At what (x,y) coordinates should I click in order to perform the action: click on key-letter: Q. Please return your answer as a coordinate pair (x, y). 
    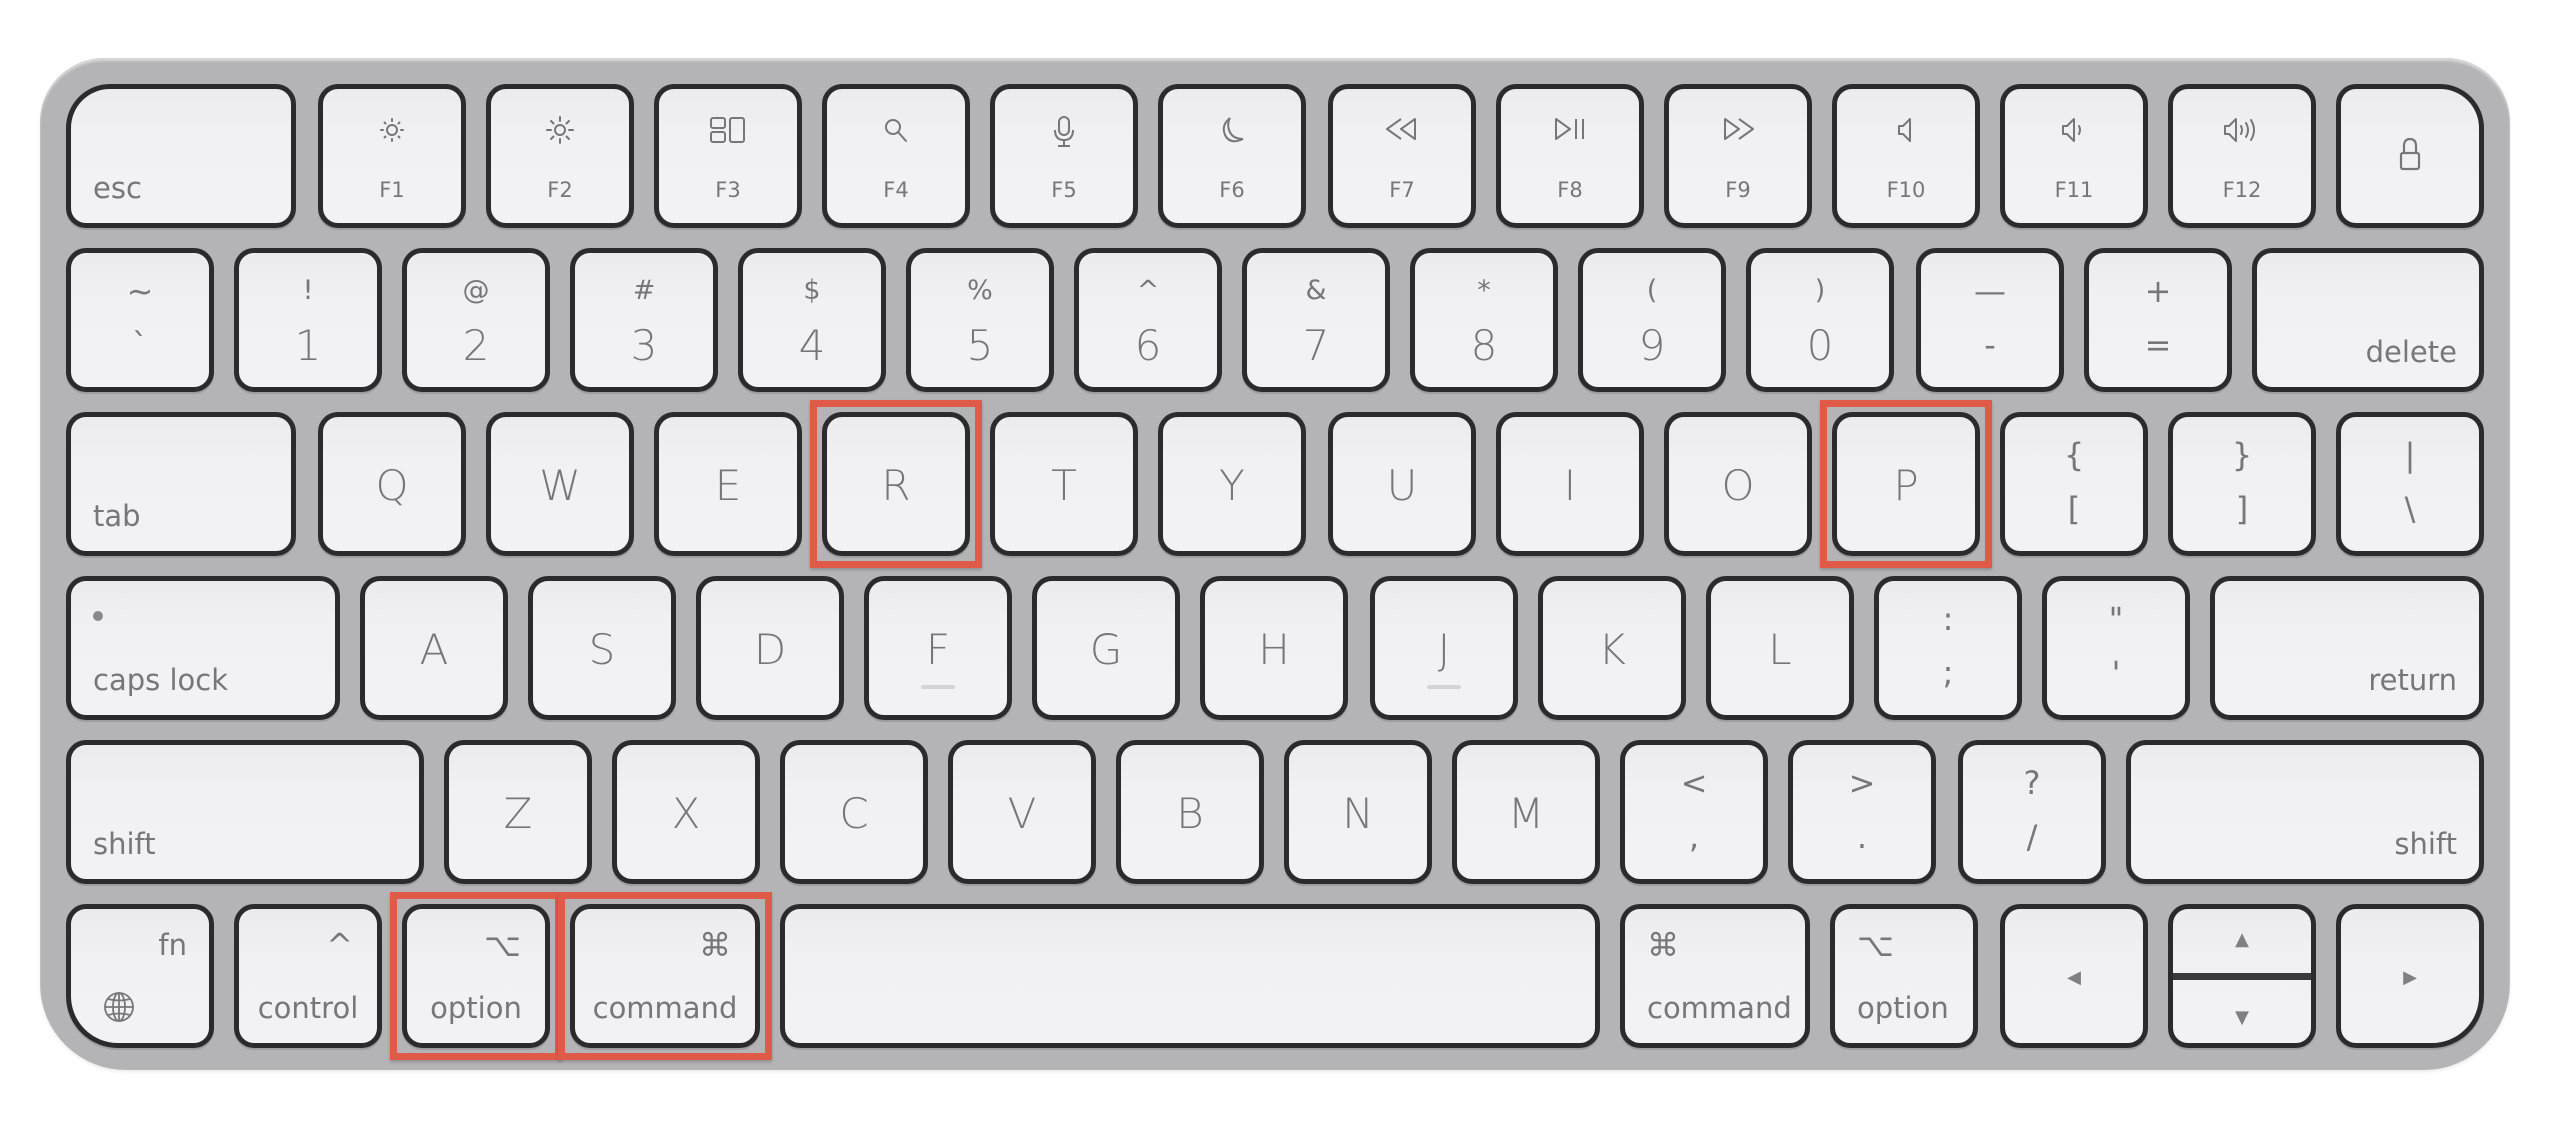
    Looking at the image, I should click on (392, 485).